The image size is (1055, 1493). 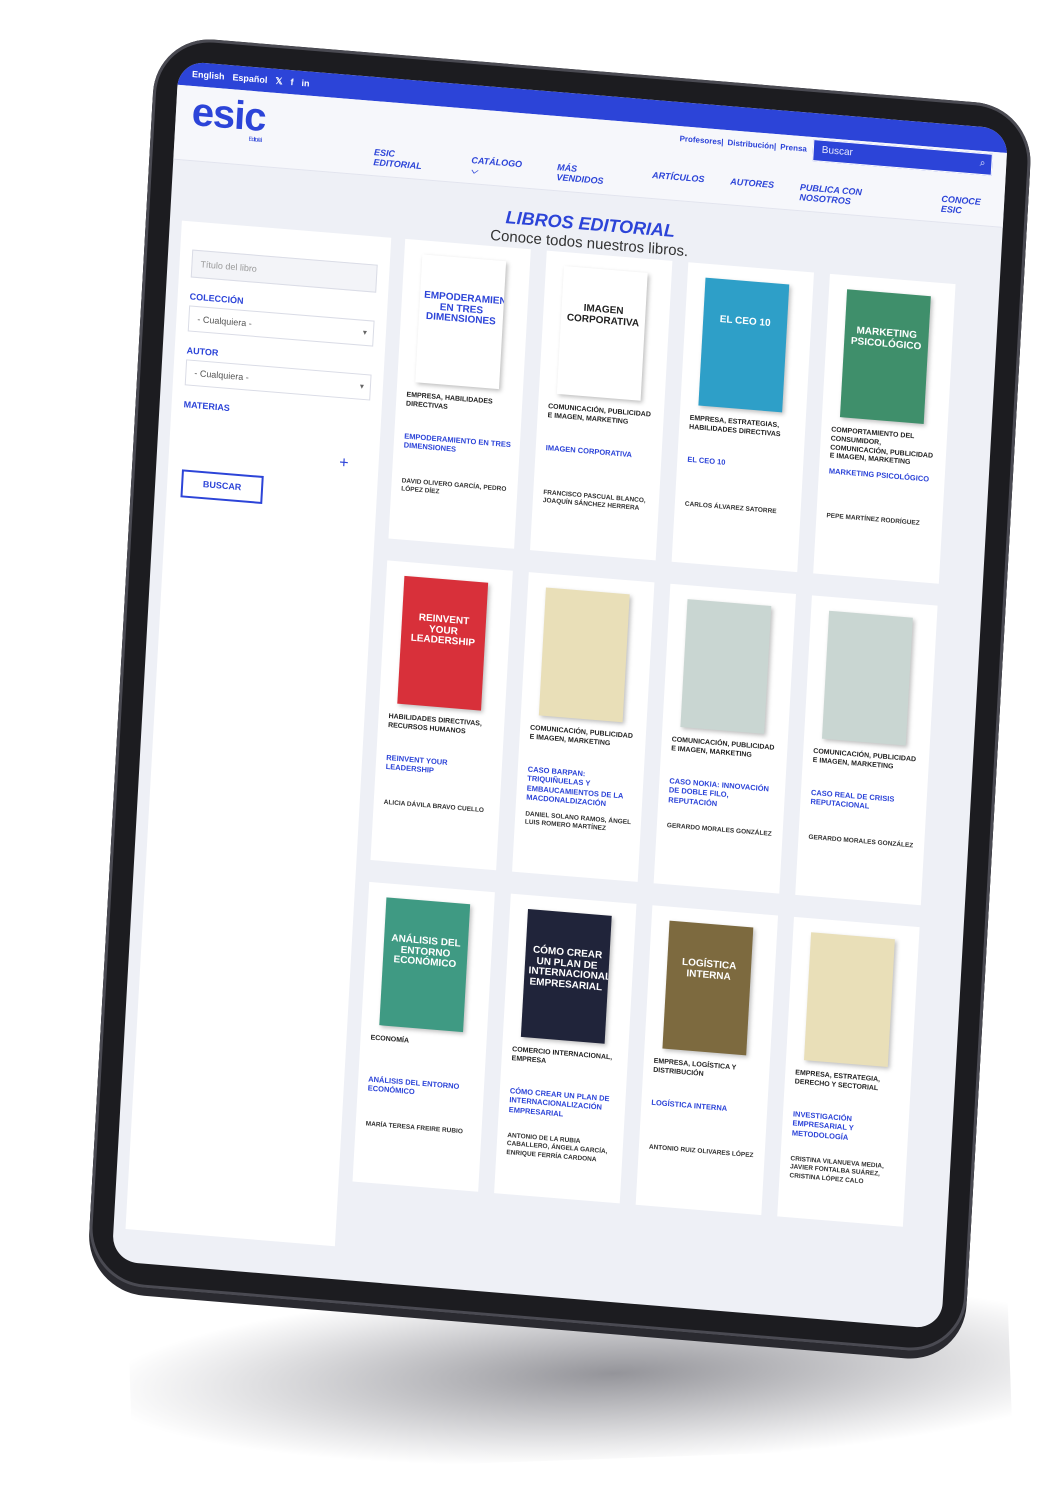 I want to click on book-cover: EMPODERAMIENTO EN TRES DIMENSIONES, so click(x=461, y=322).